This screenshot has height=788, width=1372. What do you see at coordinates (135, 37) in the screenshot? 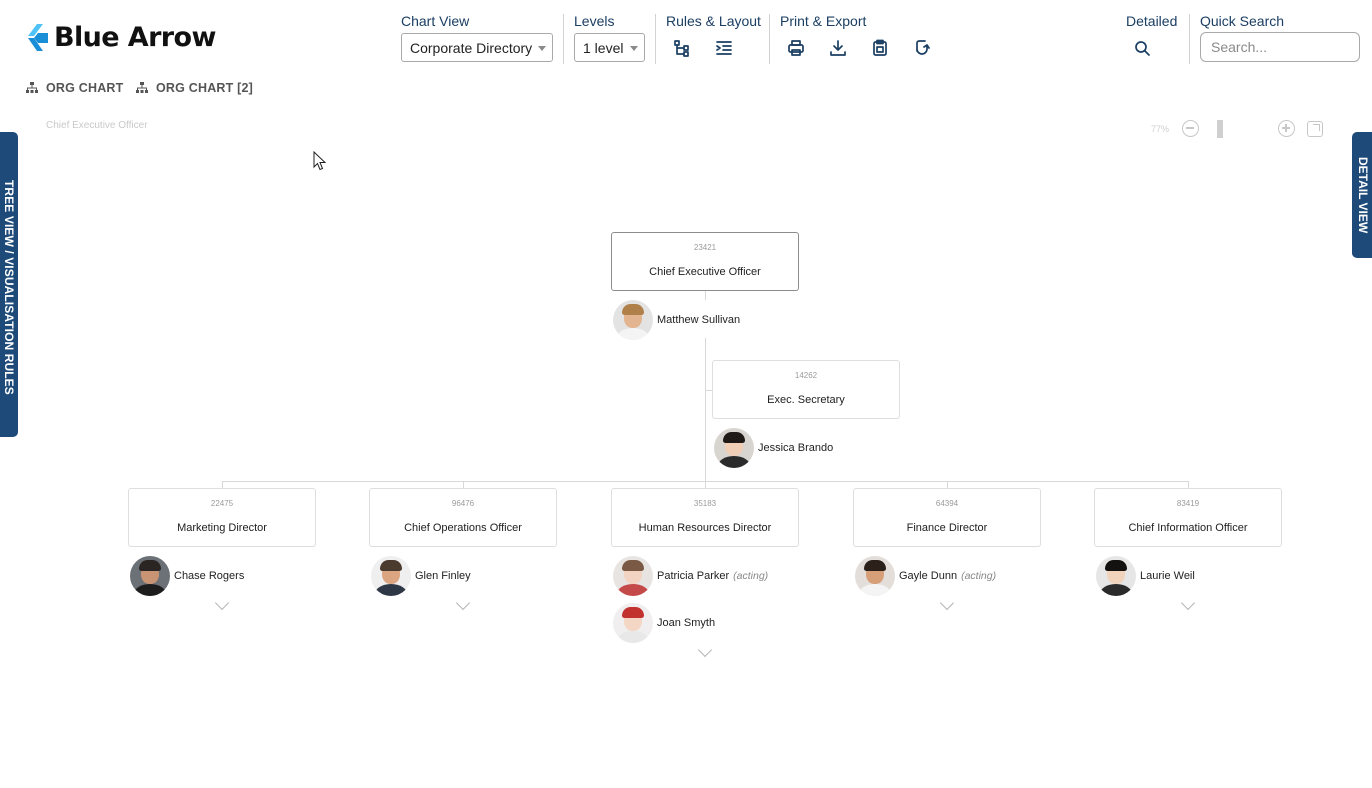
I see `brand-name: Blue Arrow` at bounding box center [135, 37].